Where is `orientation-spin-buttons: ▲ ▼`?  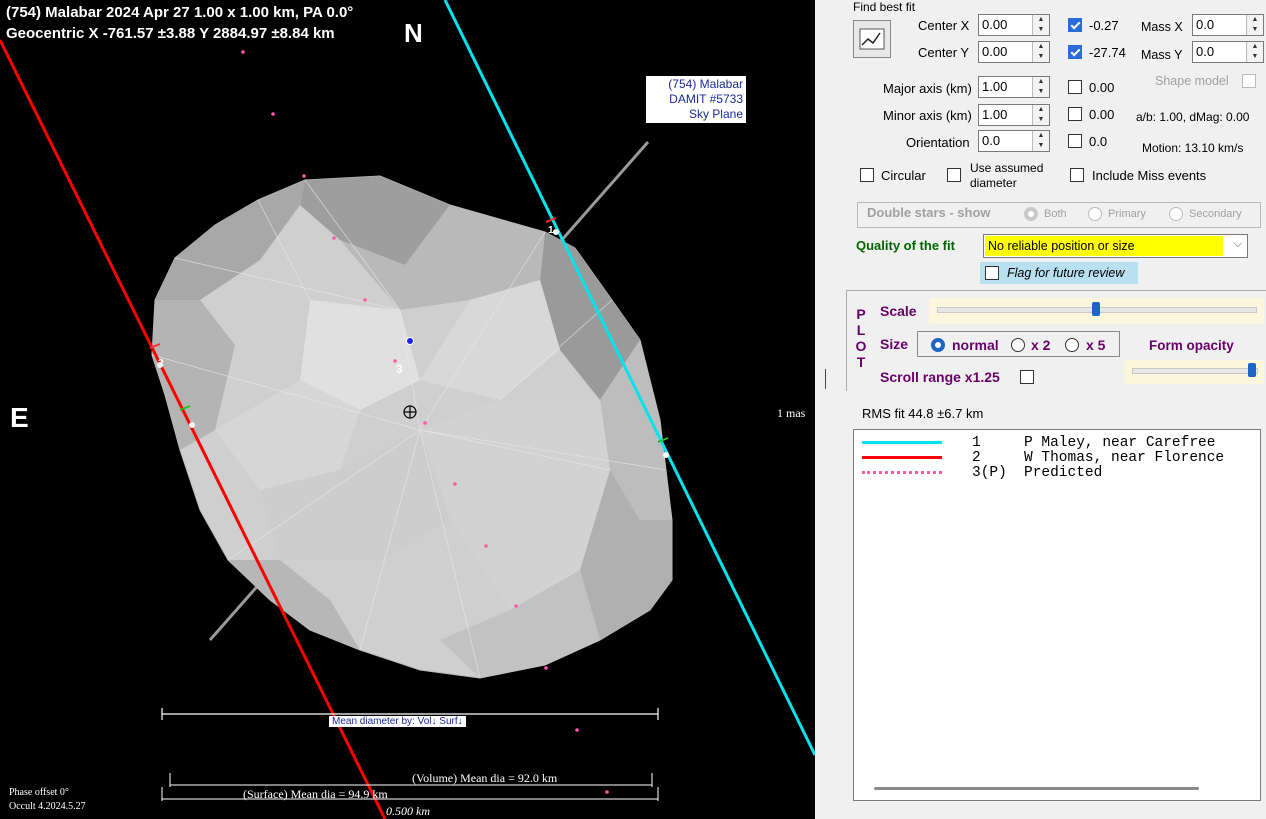 orientation-spin-buttons: ▲ ▼ is located at coordinates (1040, 141).